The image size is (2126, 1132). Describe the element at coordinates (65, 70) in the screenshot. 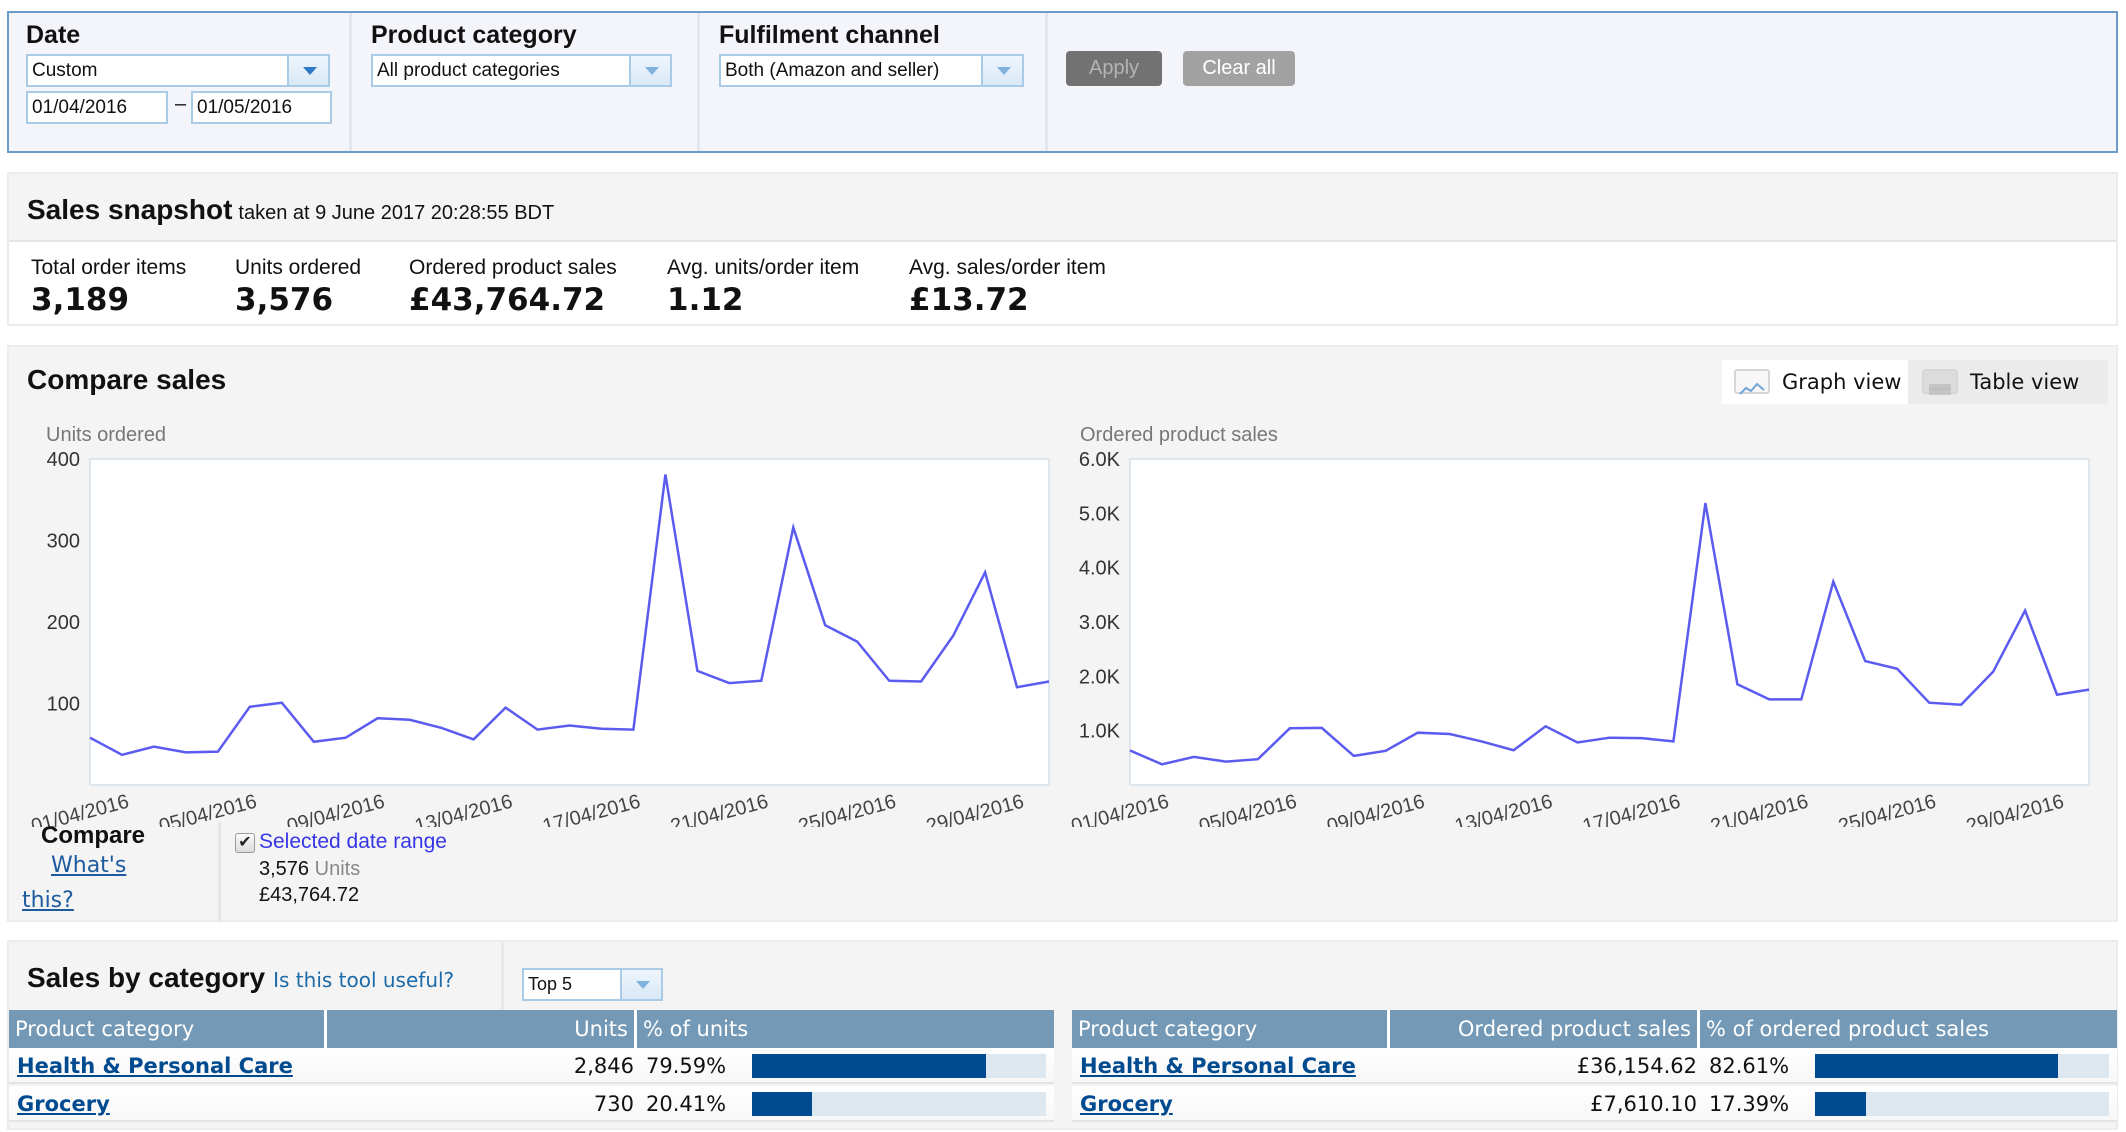

I see `date-range-select-value: Custom` at that location.